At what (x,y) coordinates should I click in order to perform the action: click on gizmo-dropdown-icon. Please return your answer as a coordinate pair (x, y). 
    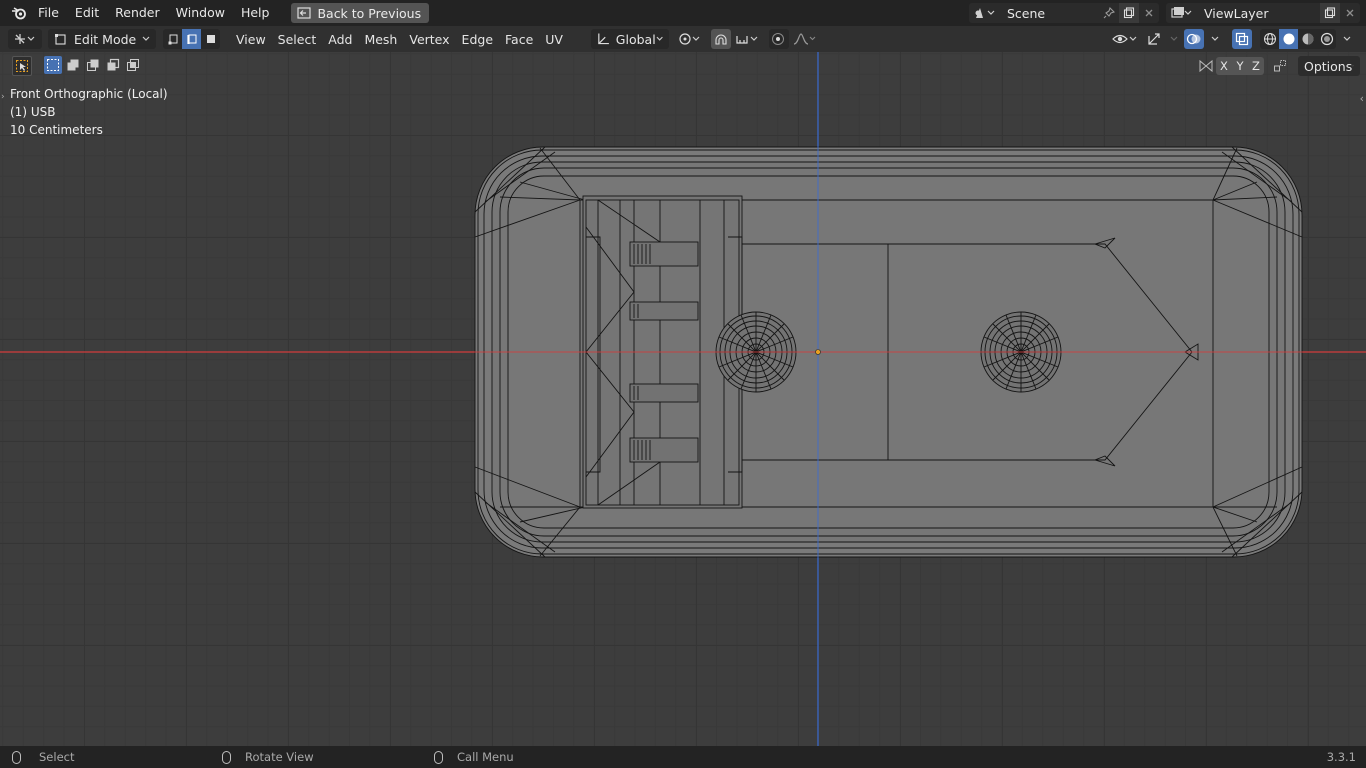
    Looking at the image, I should click on (1174, 39).